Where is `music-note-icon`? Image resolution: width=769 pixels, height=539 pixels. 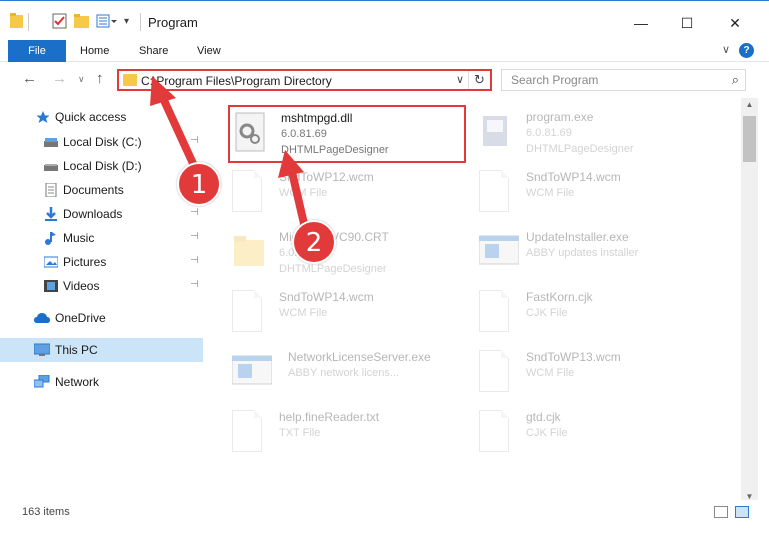 music-note-icon is located at coordinates (51, 238).